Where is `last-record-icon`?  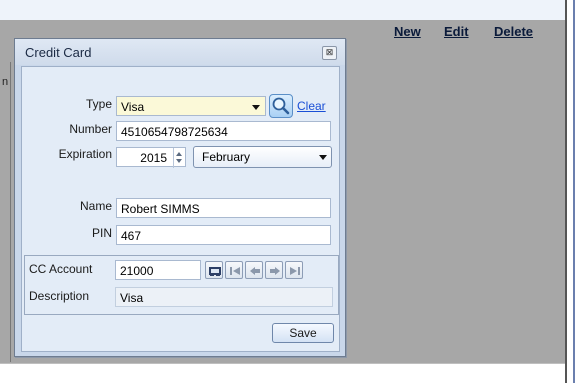
last-record-icon is located at coordinates (295, 271).